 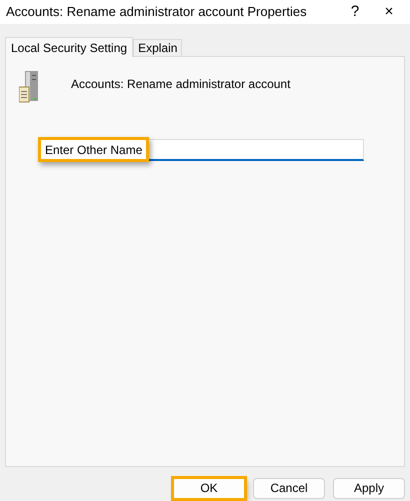 What do you see at coordinates (157, 47) in the screenshot?
I see `tab: Explain` at bounding box center [157, 47].